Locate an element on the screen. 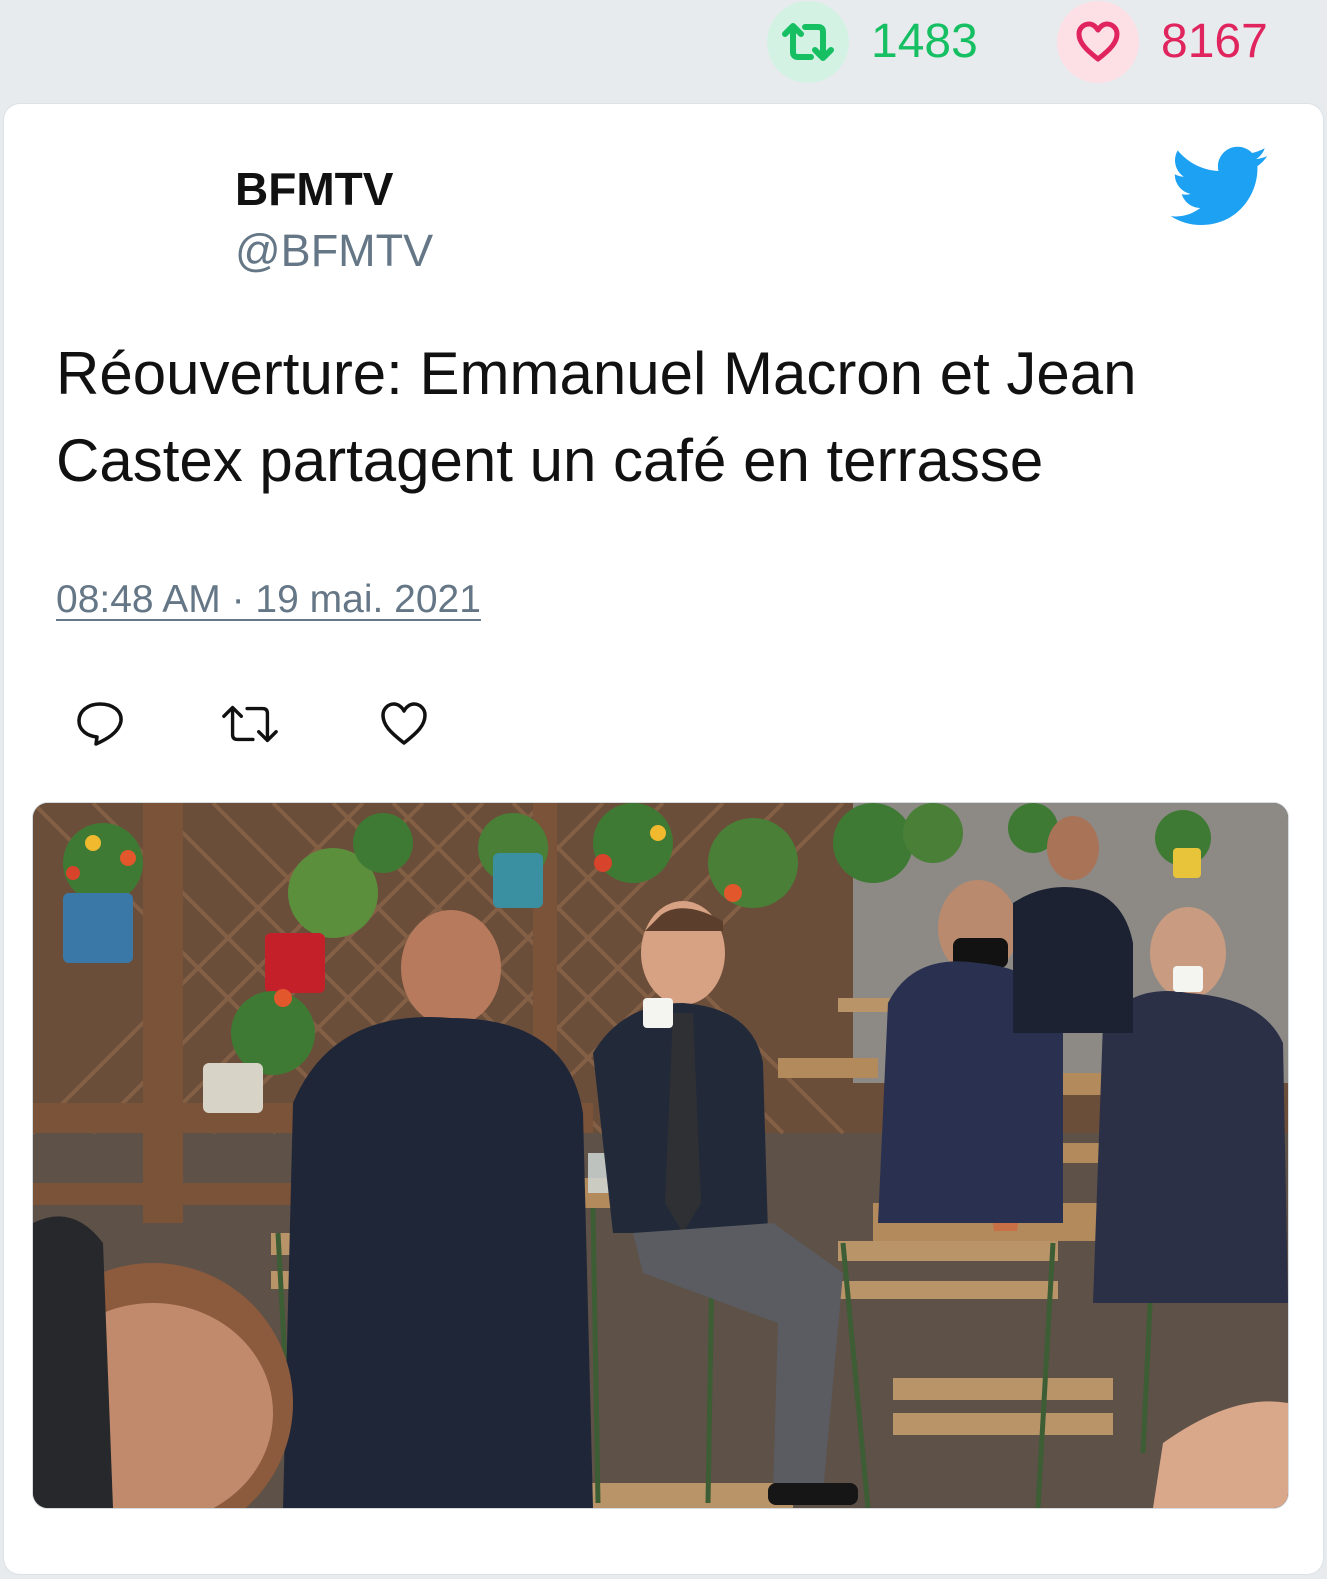 The width and height of the screenshot is (1327, 1579). engagement-stats-bar: 1483 8167 is located at coordinates (663, 50).